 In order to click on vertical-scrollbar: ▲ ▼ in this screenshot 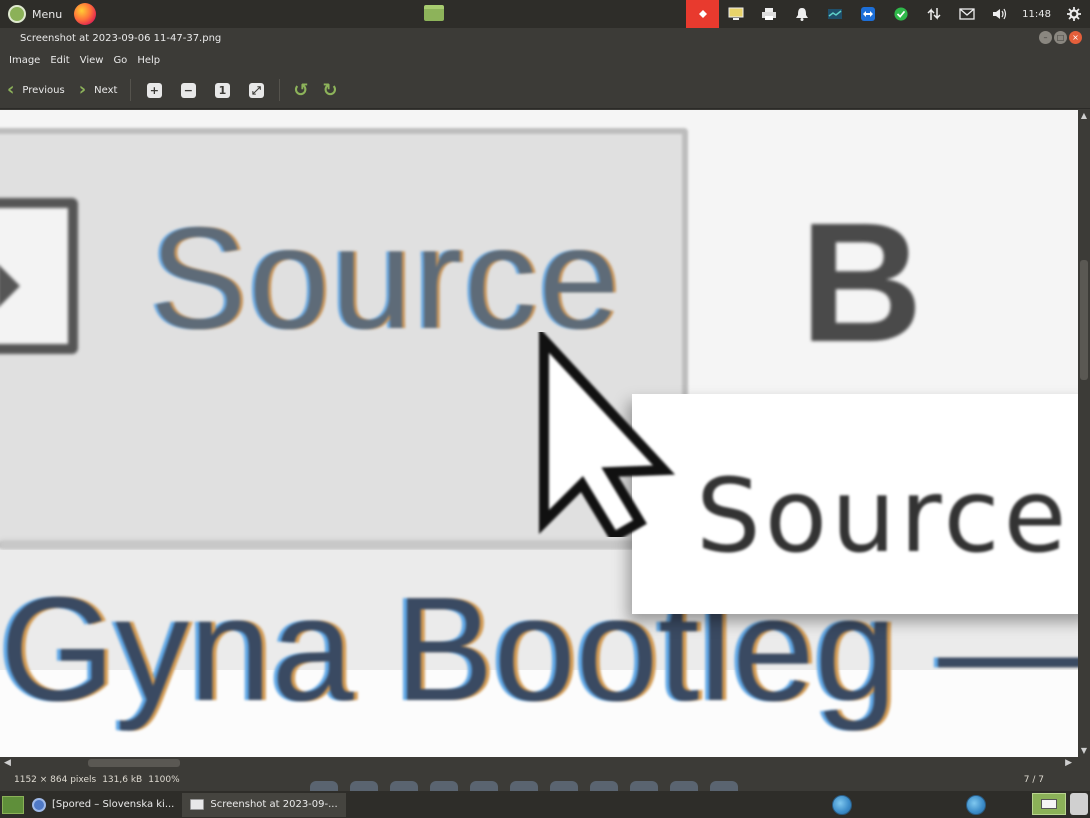, I will do `click(1084, 433)`.